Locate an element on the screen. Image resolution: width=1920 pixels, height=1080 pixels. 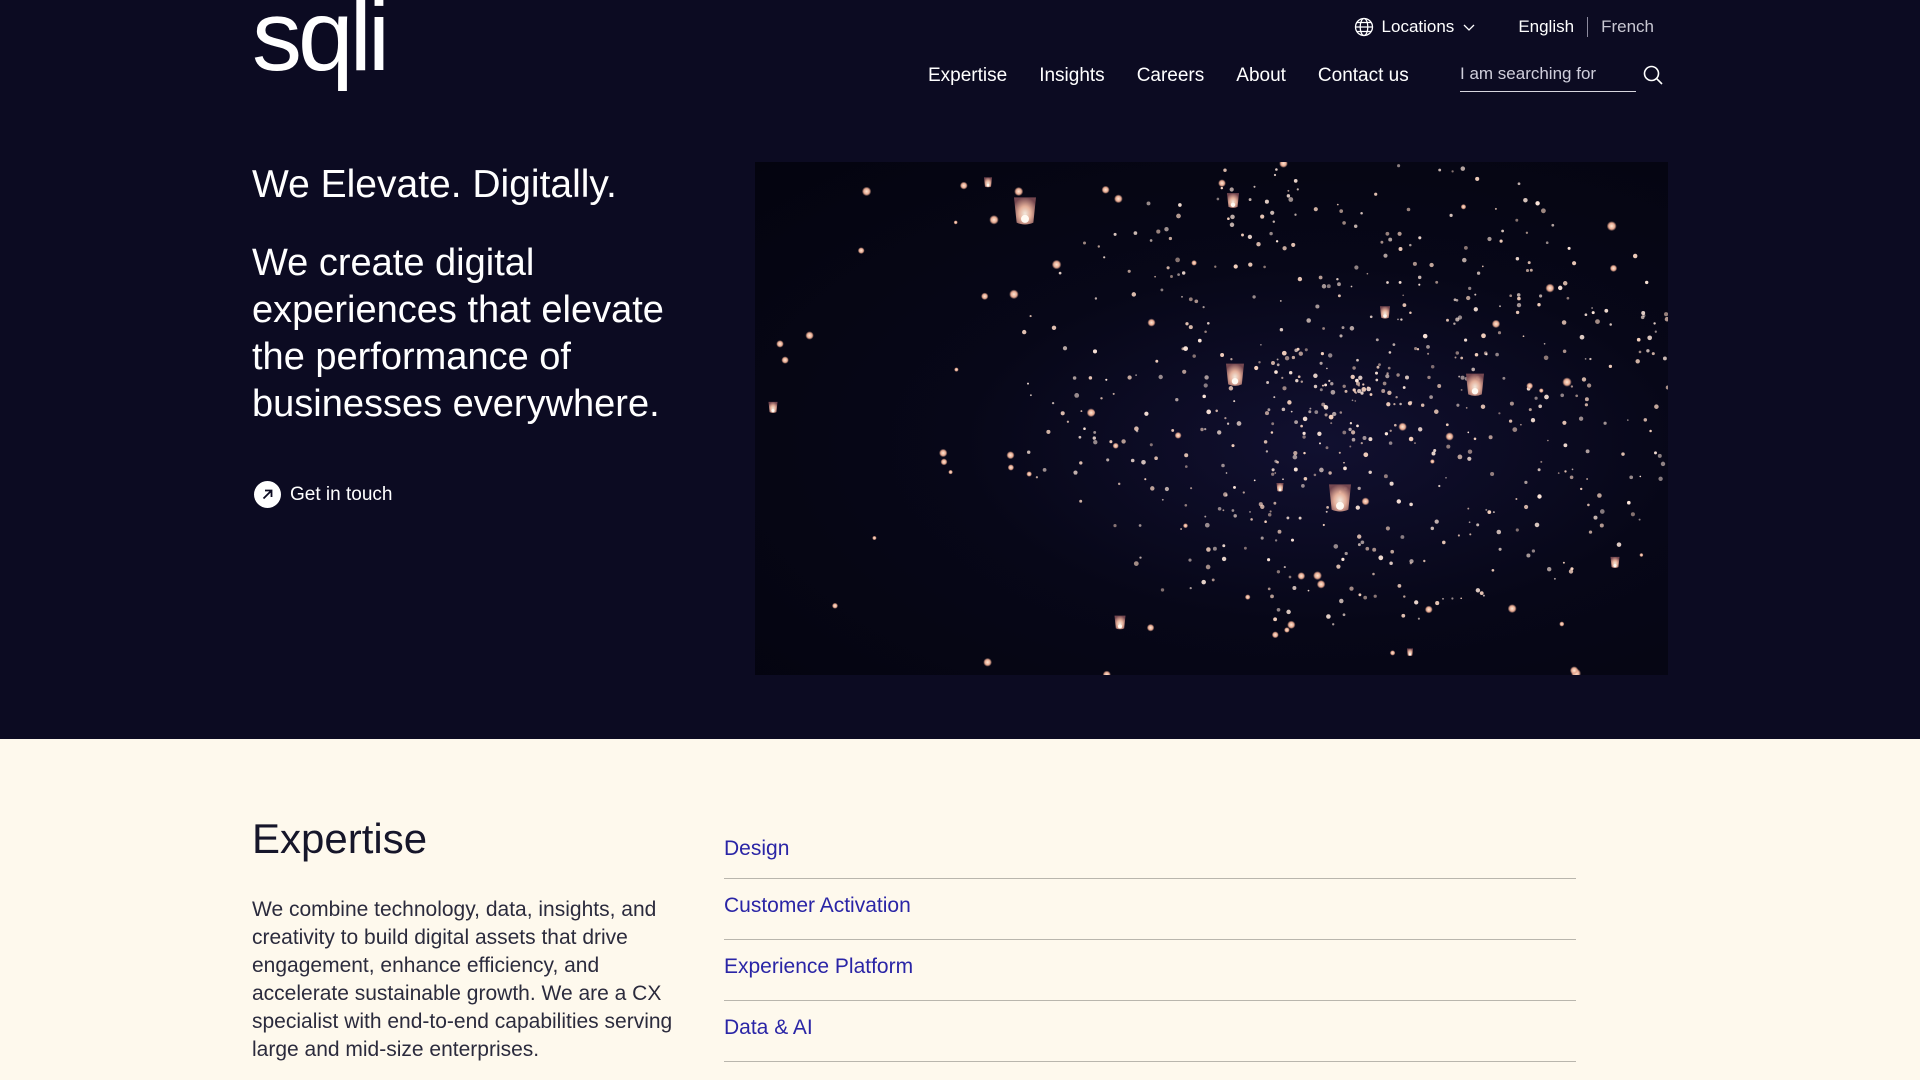
sqli-logo: sqli is located at coordinates (321, 43).